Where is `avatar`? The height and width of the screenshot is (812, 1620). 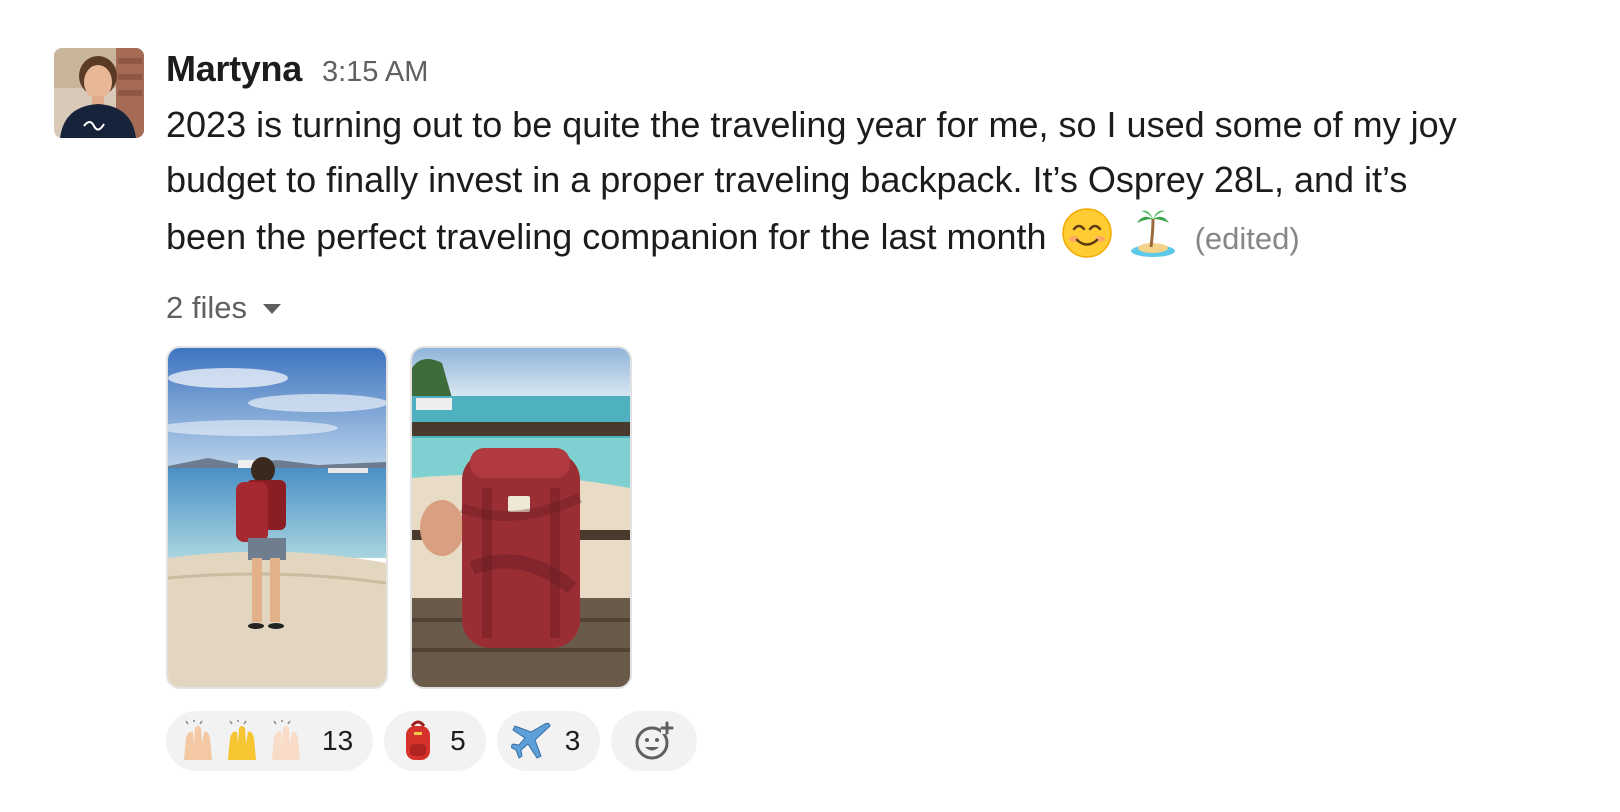 avatar is located at coordinates (99, 93).